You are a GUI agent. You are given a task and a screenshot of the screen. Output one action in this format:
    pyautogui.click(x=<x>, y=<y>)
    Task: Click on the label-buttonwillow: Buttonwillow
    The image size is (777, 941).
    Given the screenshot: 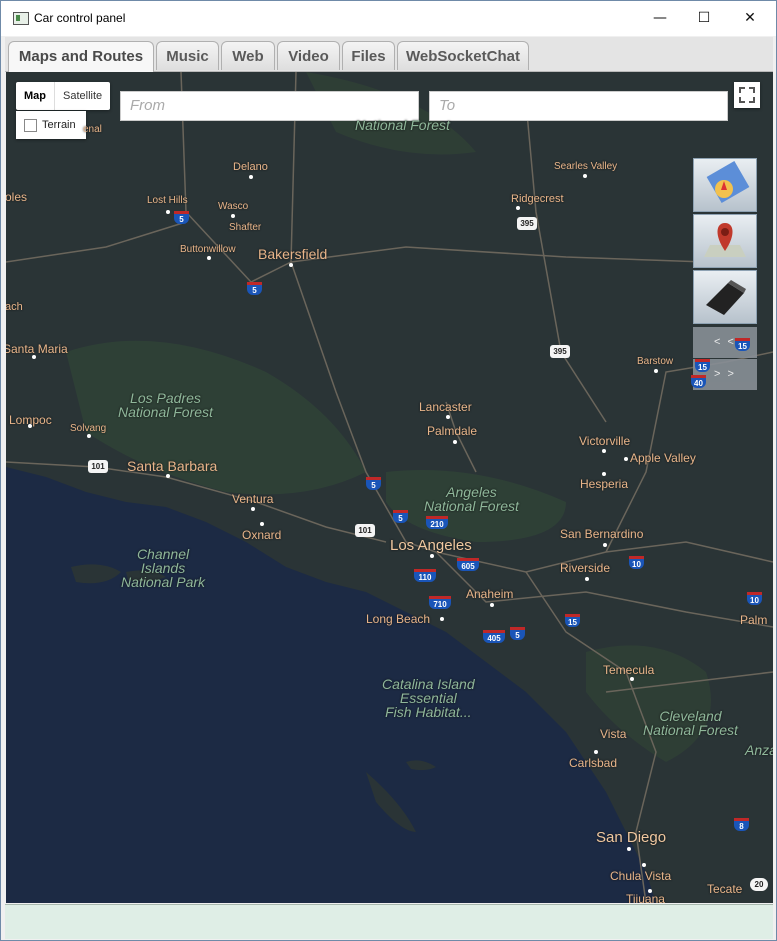 What is the action you would take?
    pyautogui.click(x=208, y=249)
    